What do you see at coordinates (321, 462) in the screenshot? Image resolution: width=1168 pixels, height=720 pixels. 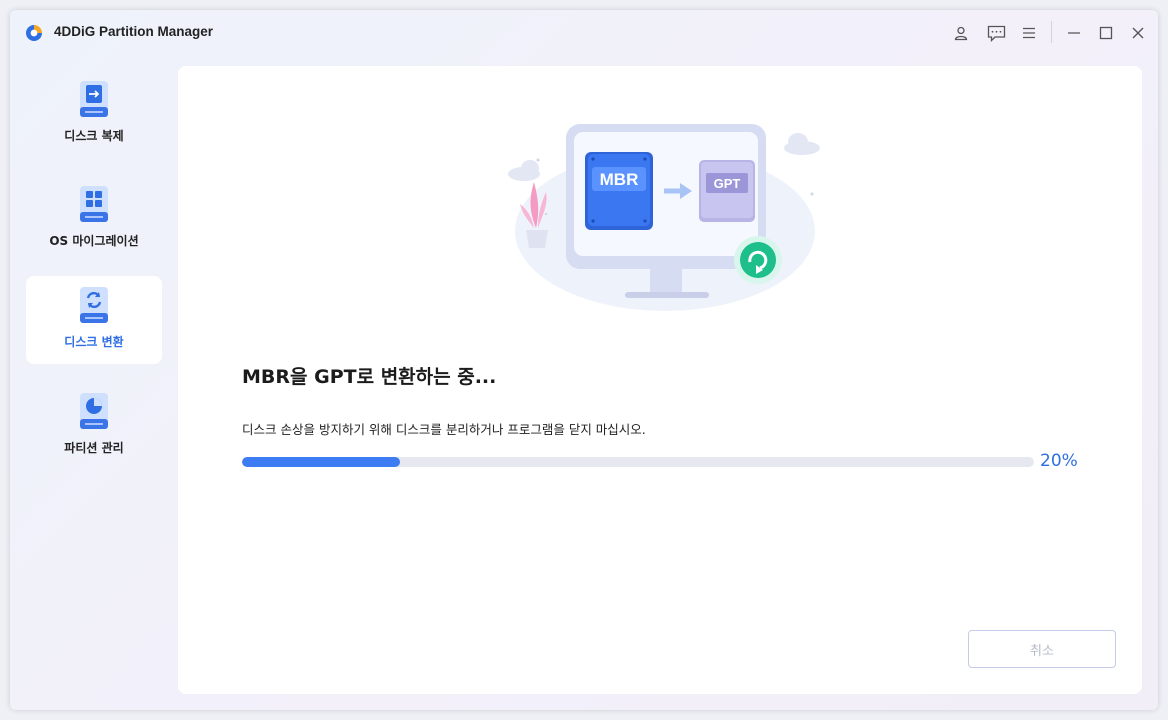 I see `progress-bar-fill` at bounding box center [321, 462].